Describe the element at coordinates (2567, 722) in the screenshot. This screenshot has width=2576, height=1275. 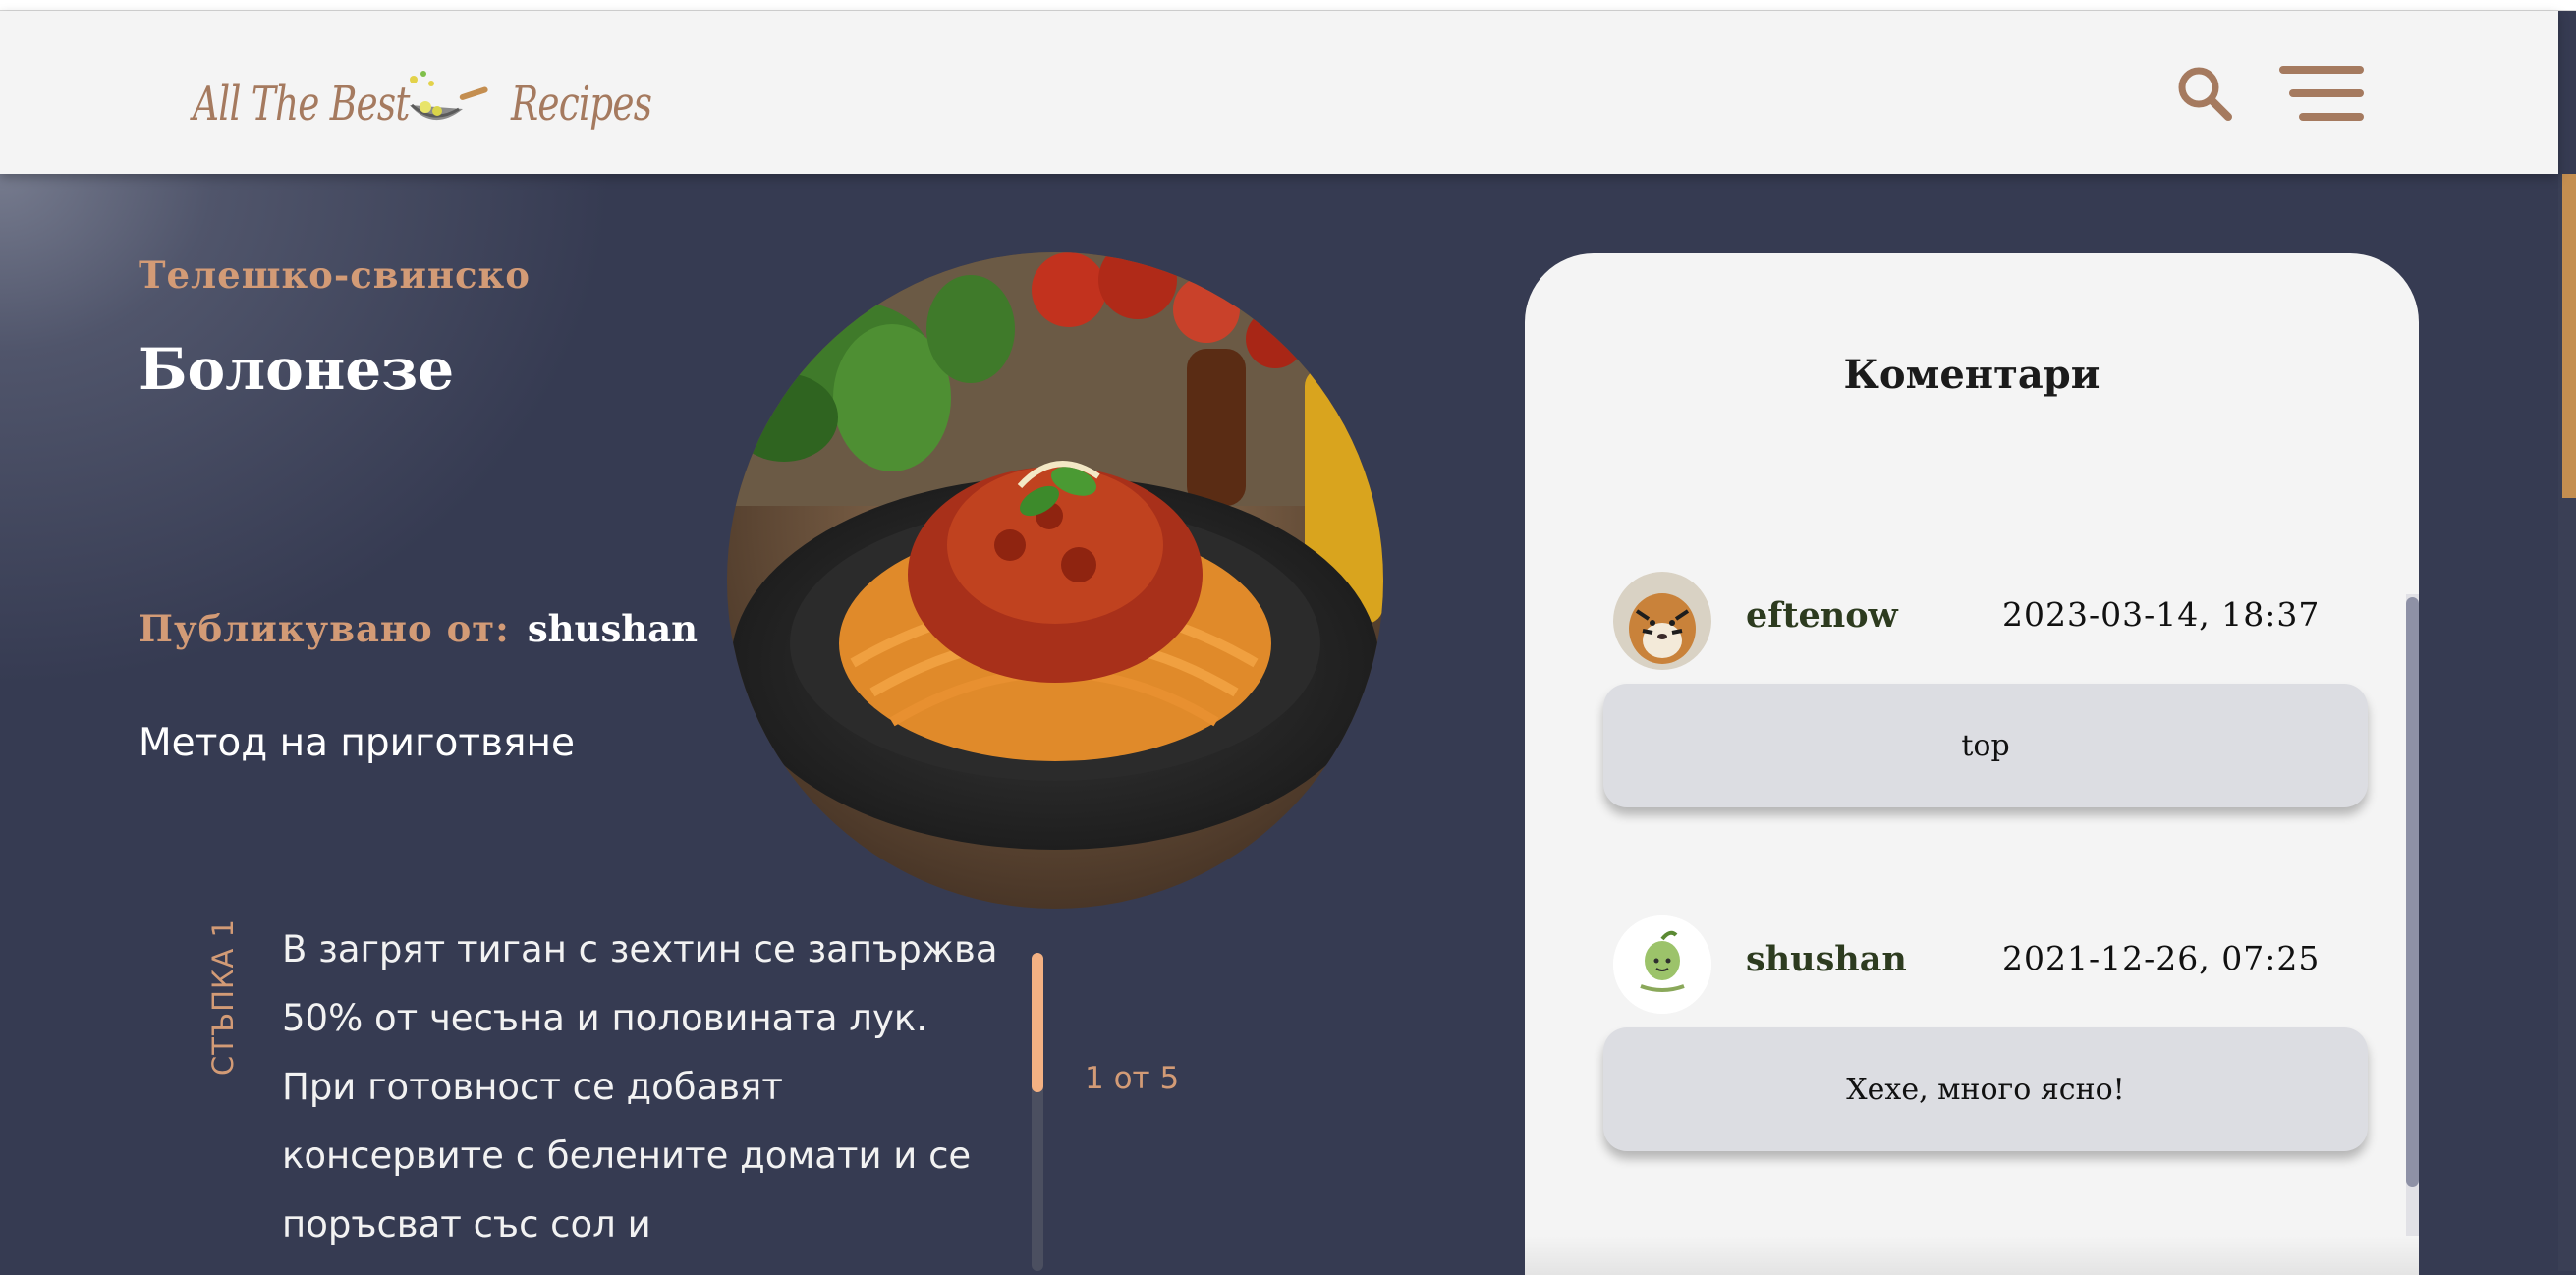
I see `page-scrollbar` at that location.